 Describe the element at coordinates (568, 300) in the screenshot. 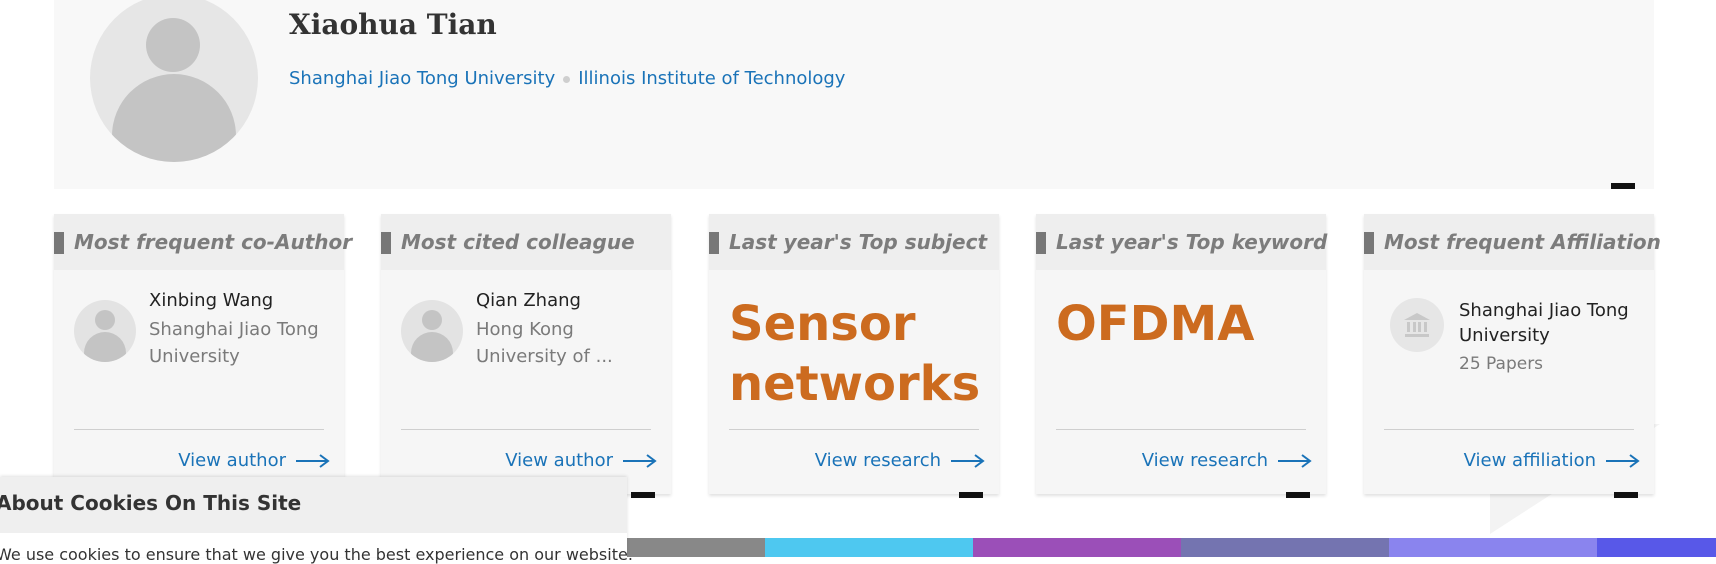

I see `colleague-name: Qian Zhang` at that location.